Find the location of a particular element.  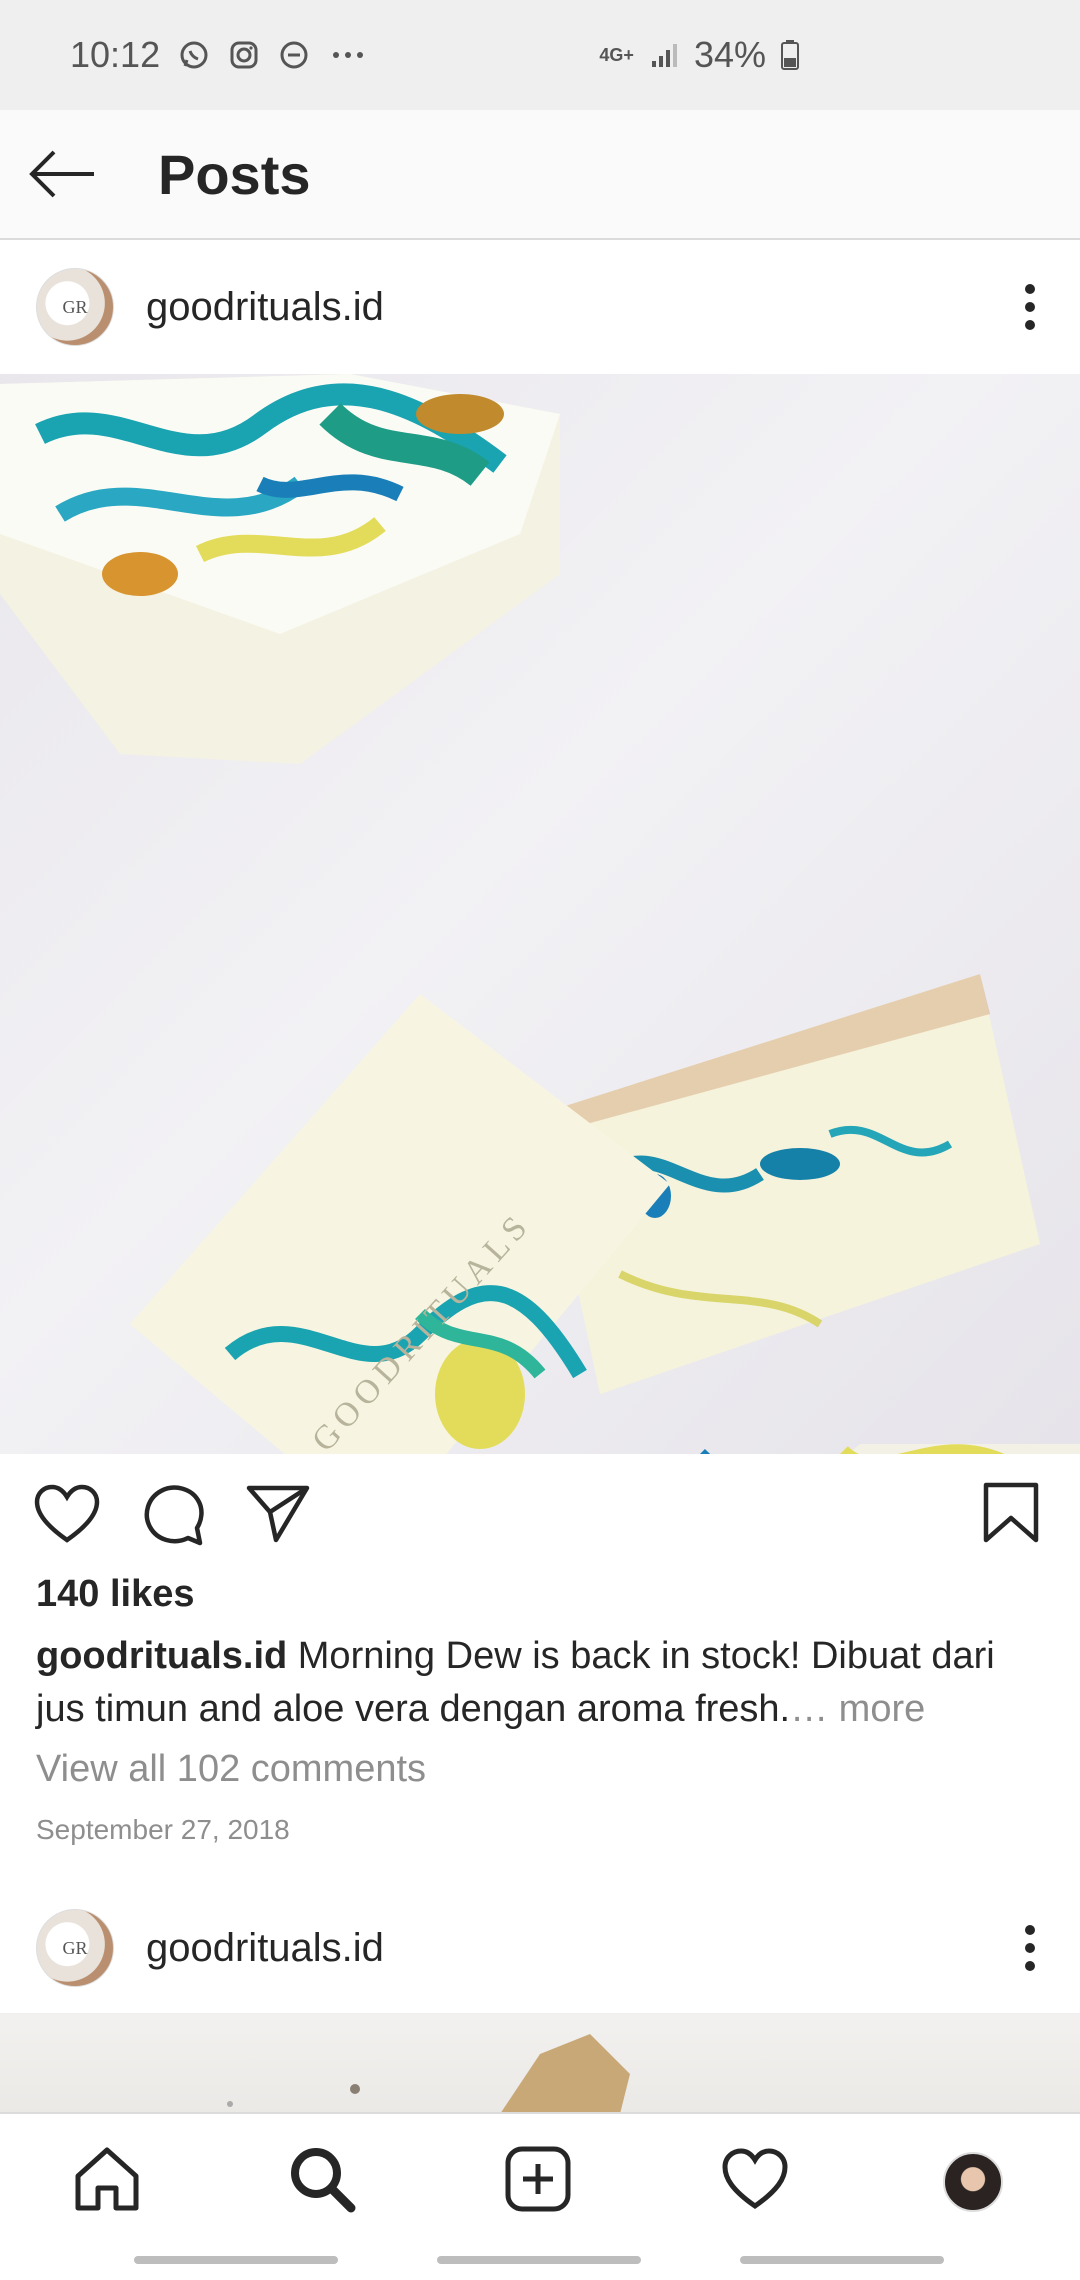

app-bar: Posts is located at coordinates (540, 175).